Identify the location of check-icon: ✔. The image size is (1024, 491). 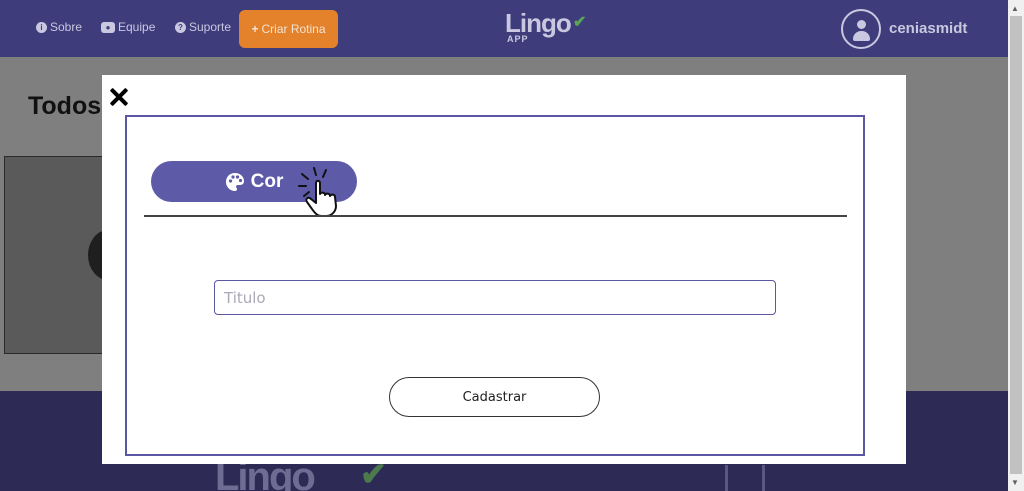
(580, 22).